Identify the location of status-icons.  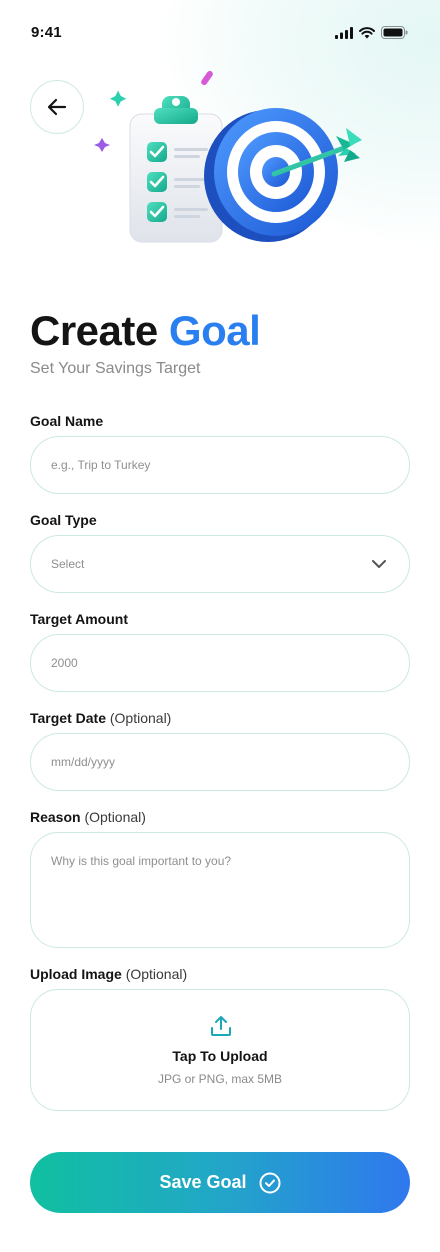
(371, 32).